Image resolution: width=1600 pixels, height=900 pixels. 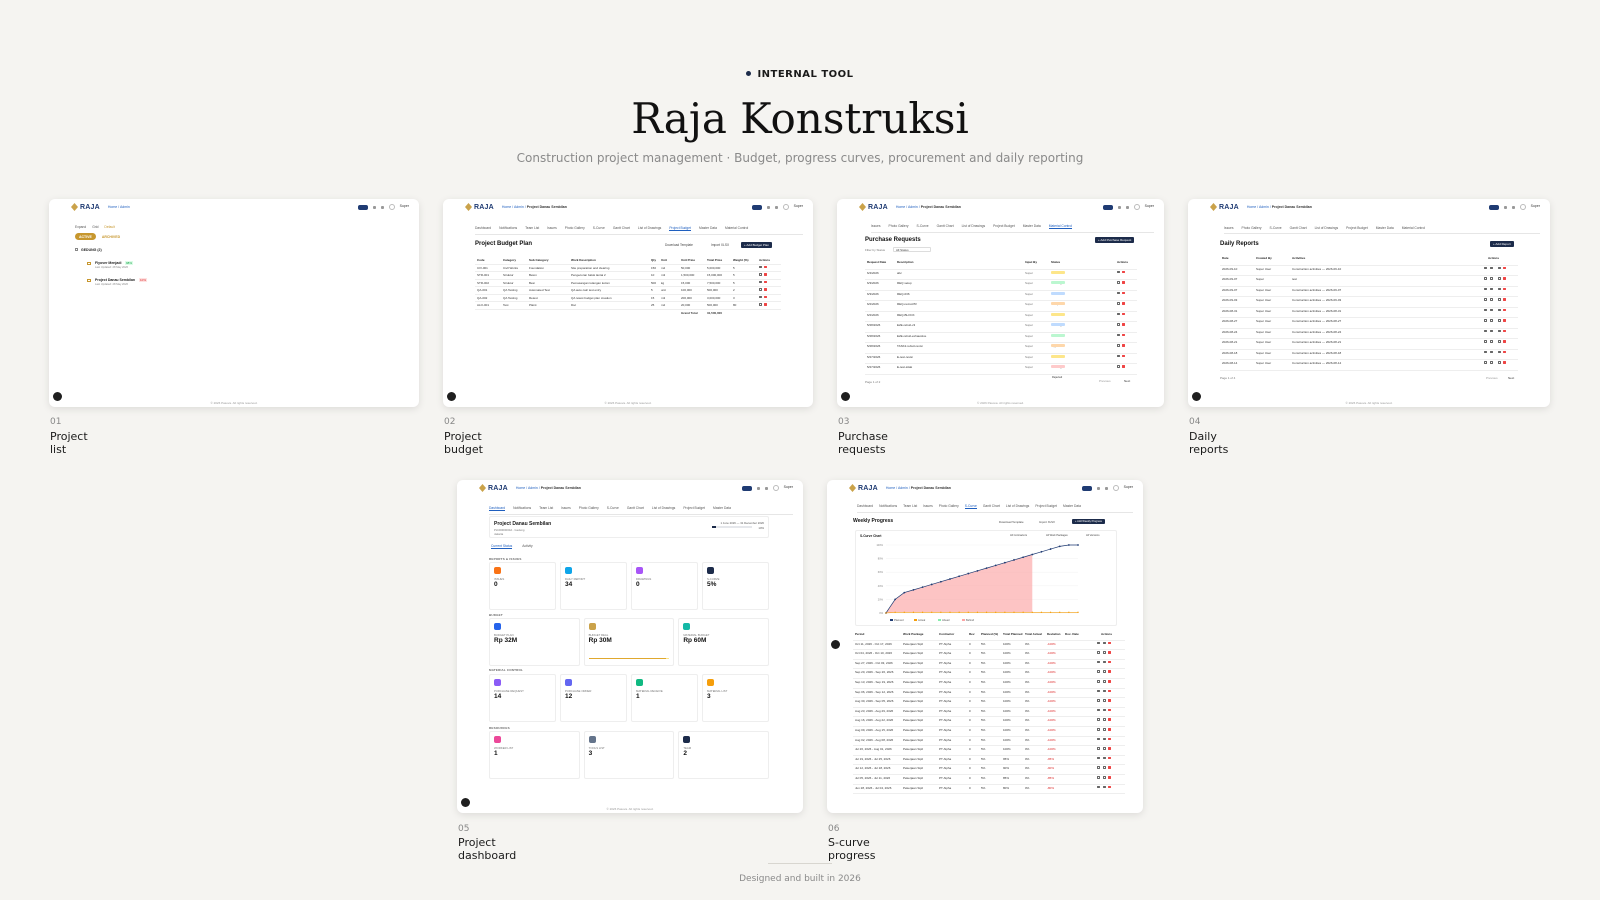 What do you see at coordinates (593, 698) in the screenshot?
I see `kpi-card: PURCHASE ORDER 12` at bounding box center [593, 698].